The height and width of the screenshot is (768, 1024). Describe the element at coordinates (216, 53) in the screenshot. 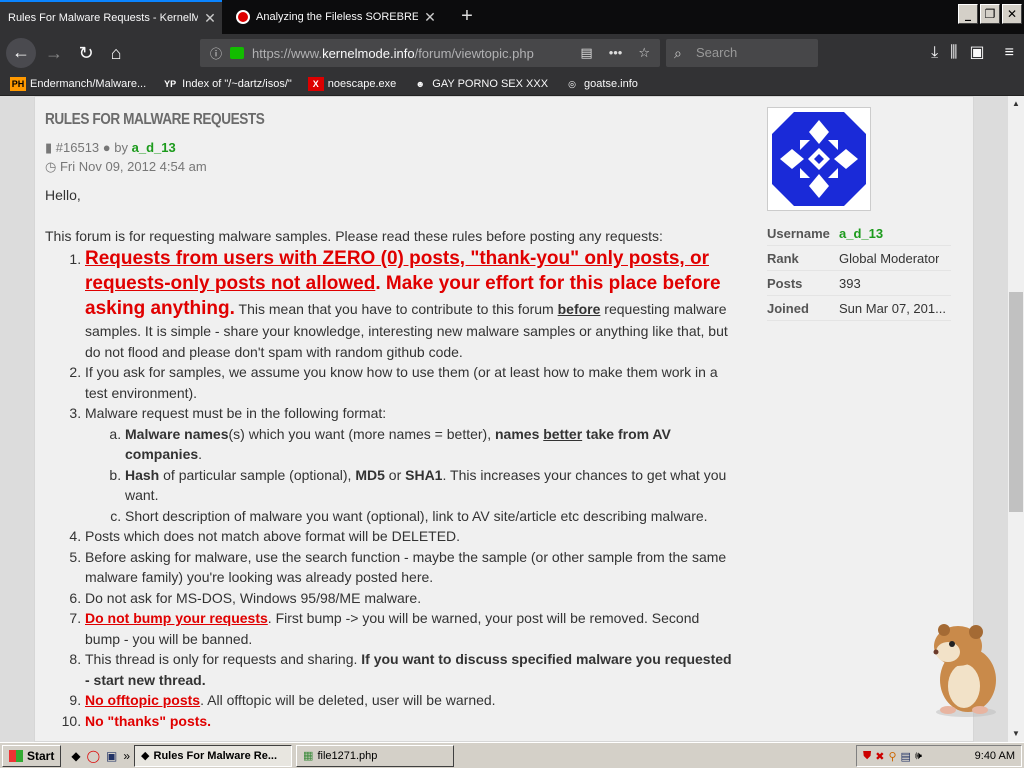

I see `site-info-icon: ⓘ` at that location.